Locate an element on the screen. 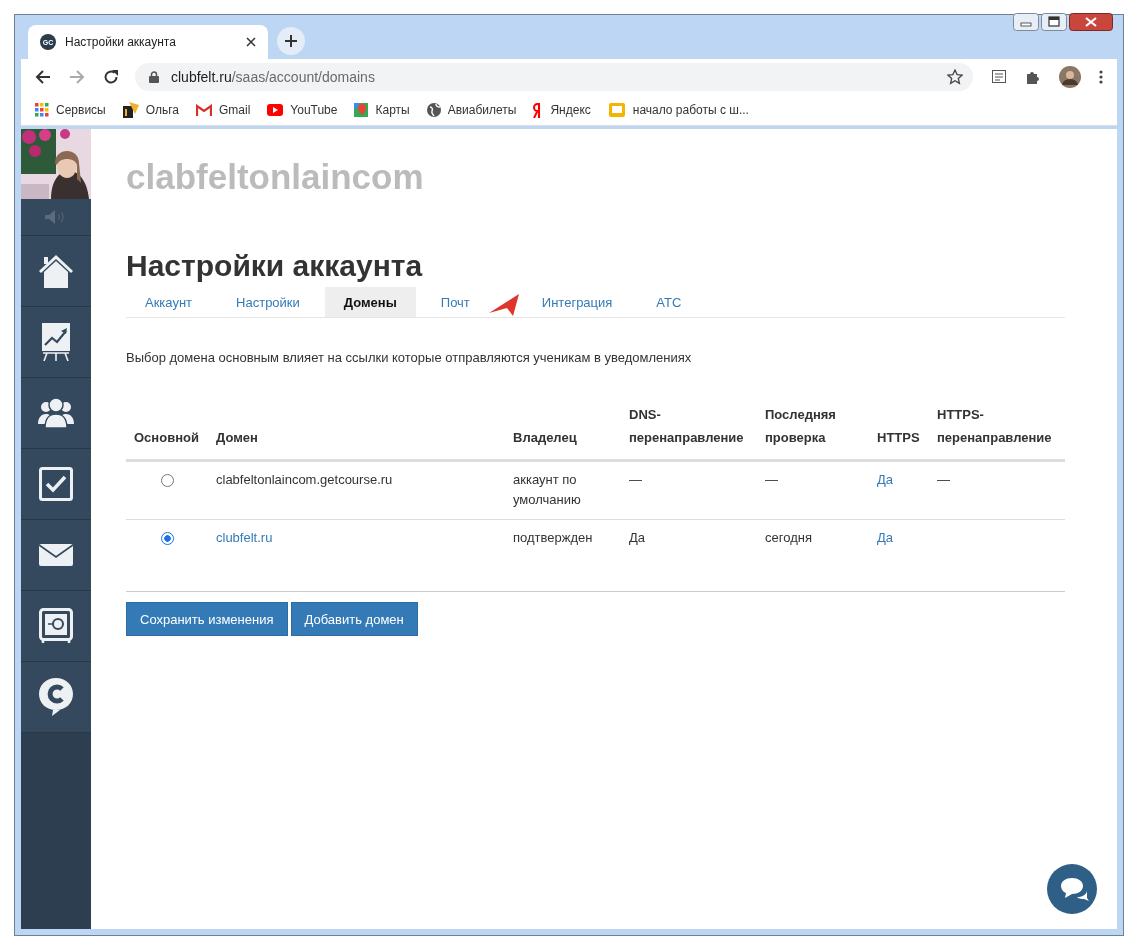 This screenshot has width=1144, height=952. table-link: clubfelt.ru is located at coordinates (356, 555).